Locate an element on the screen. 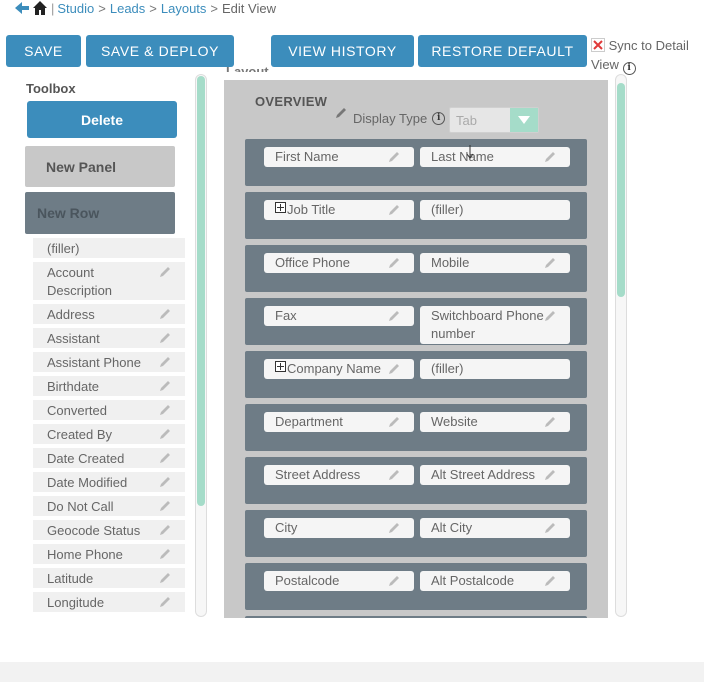 The image size is (704, 682). layout-row: Street Address Alt Street Address is located at coordinates (416, 480).